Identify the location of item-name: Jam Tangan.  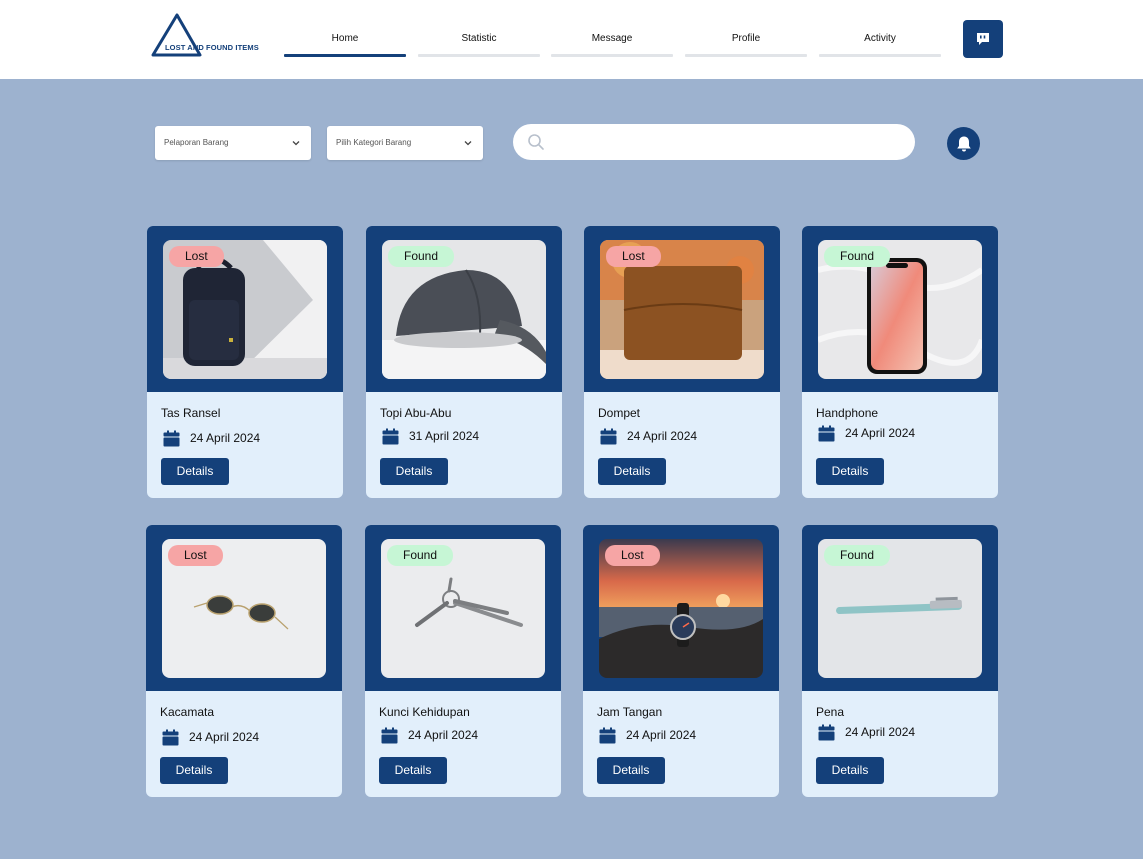
(630, 712).